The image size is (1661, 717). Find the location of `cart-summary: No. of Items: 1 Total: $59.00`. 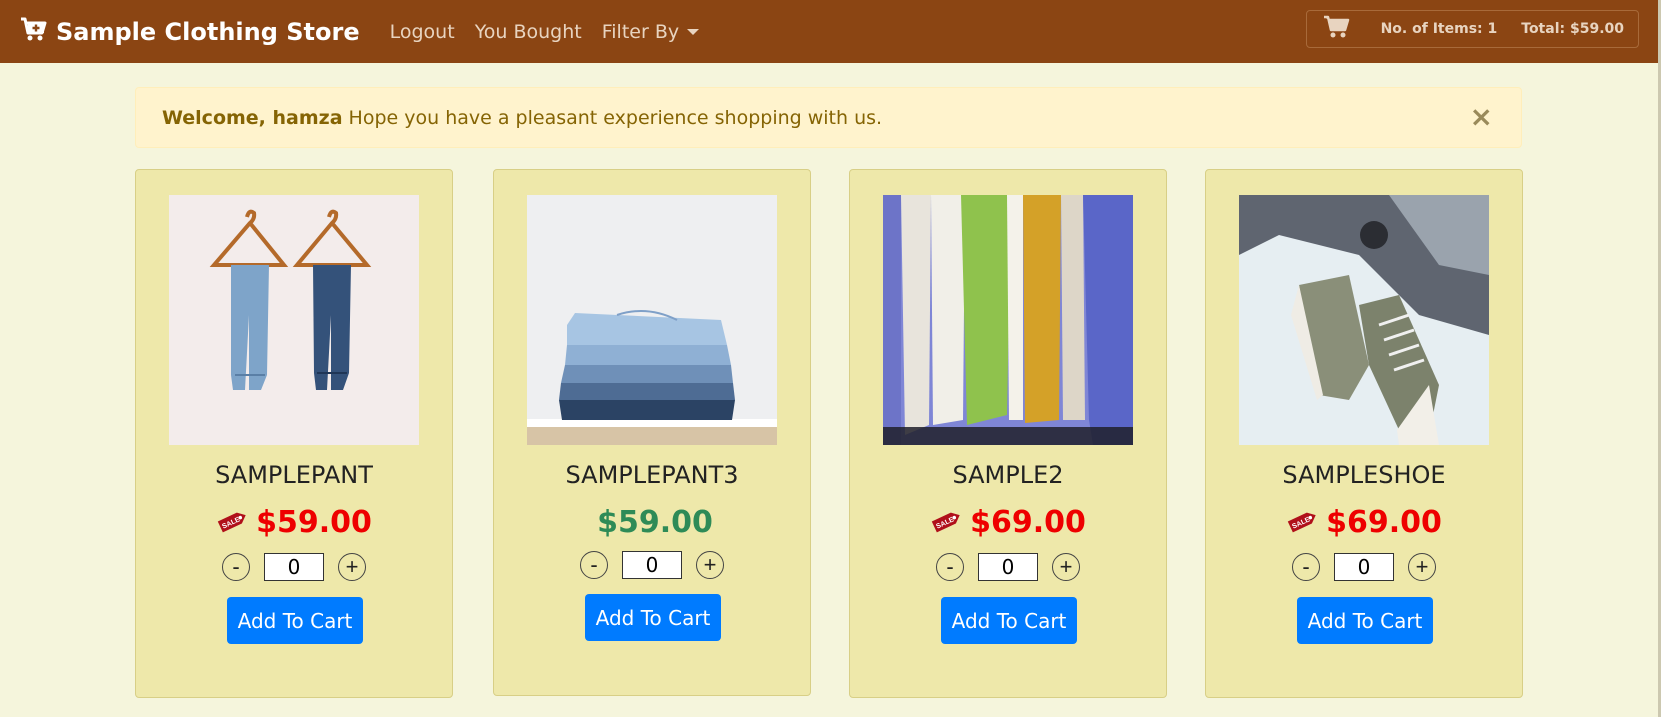

cart-summary: No. of Items: 1 Total: $59.00 is located at coordinates (1472, 29).